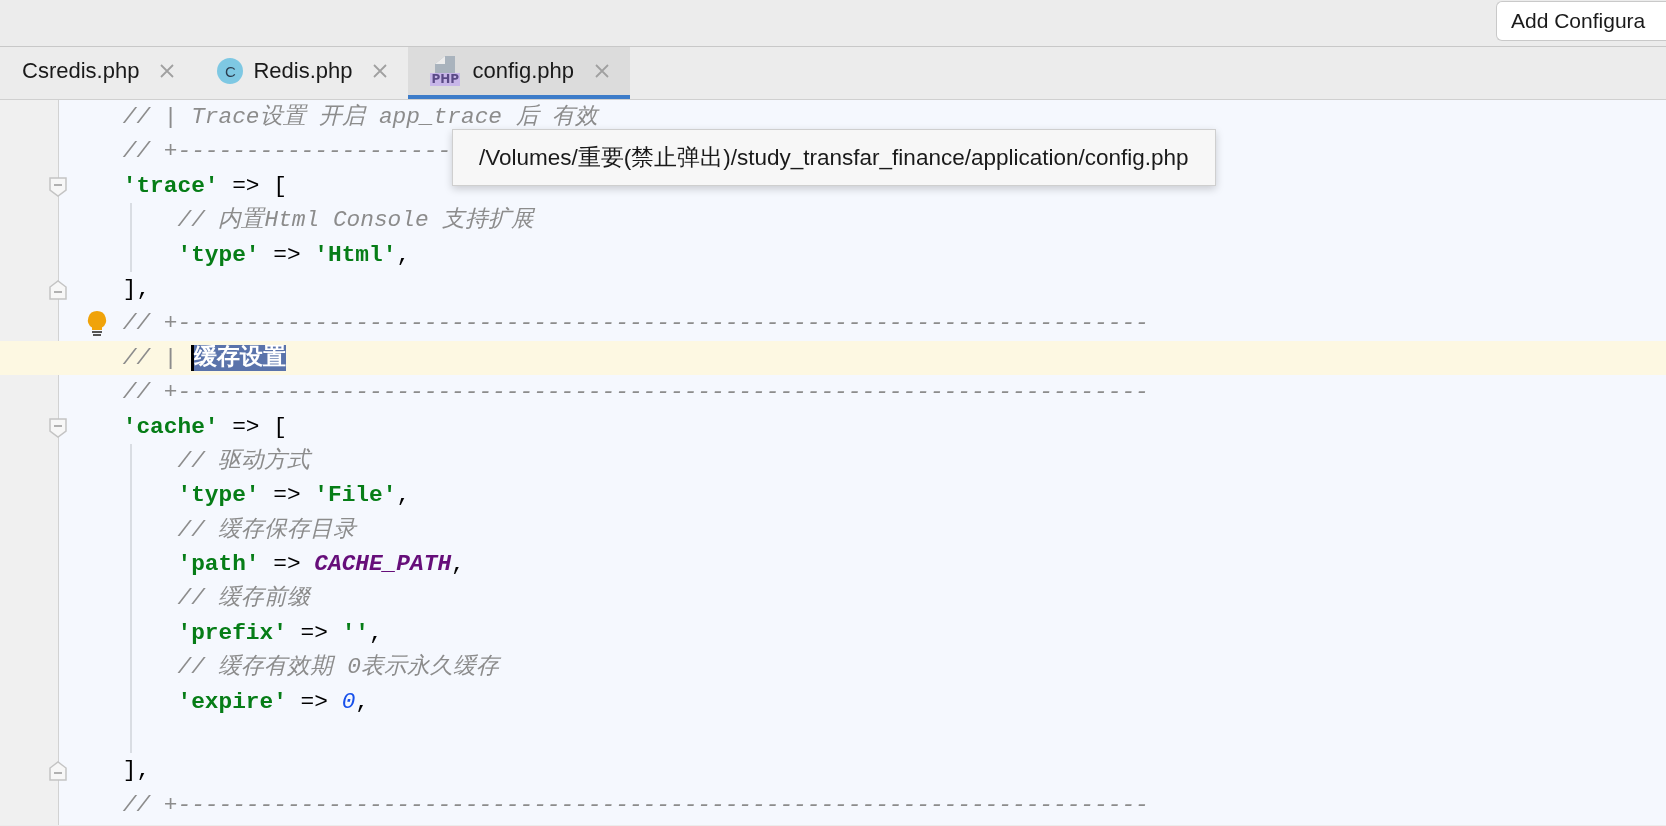 This screenshot has width=1666, height=826. Describe the element at coordinates (273, 702) in the screenshot. I see `code-line: 'expire' => 0,` at that location.